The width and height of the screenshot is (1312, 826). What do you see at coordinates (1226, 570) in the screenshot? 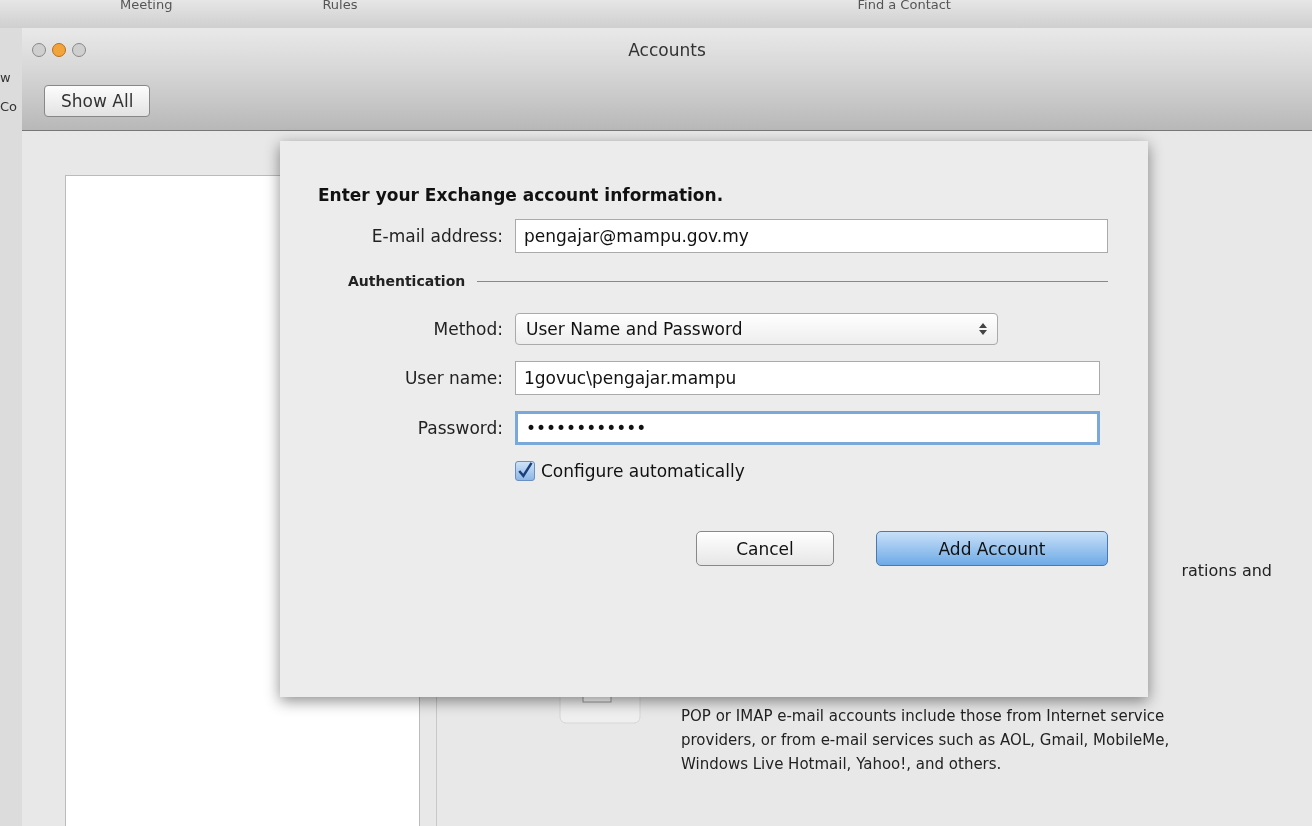
I see `description-fragment: rations and` at bounding box center [1226, 570].